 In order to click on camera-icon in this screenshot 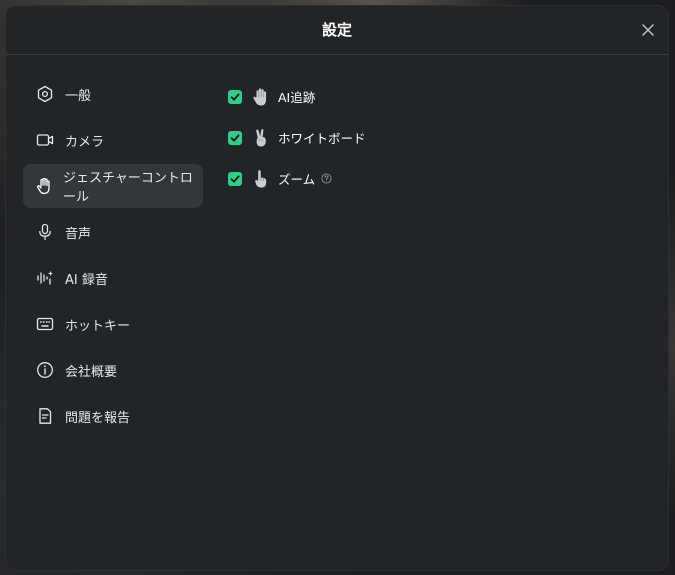, I will do `click(45, 140)`.